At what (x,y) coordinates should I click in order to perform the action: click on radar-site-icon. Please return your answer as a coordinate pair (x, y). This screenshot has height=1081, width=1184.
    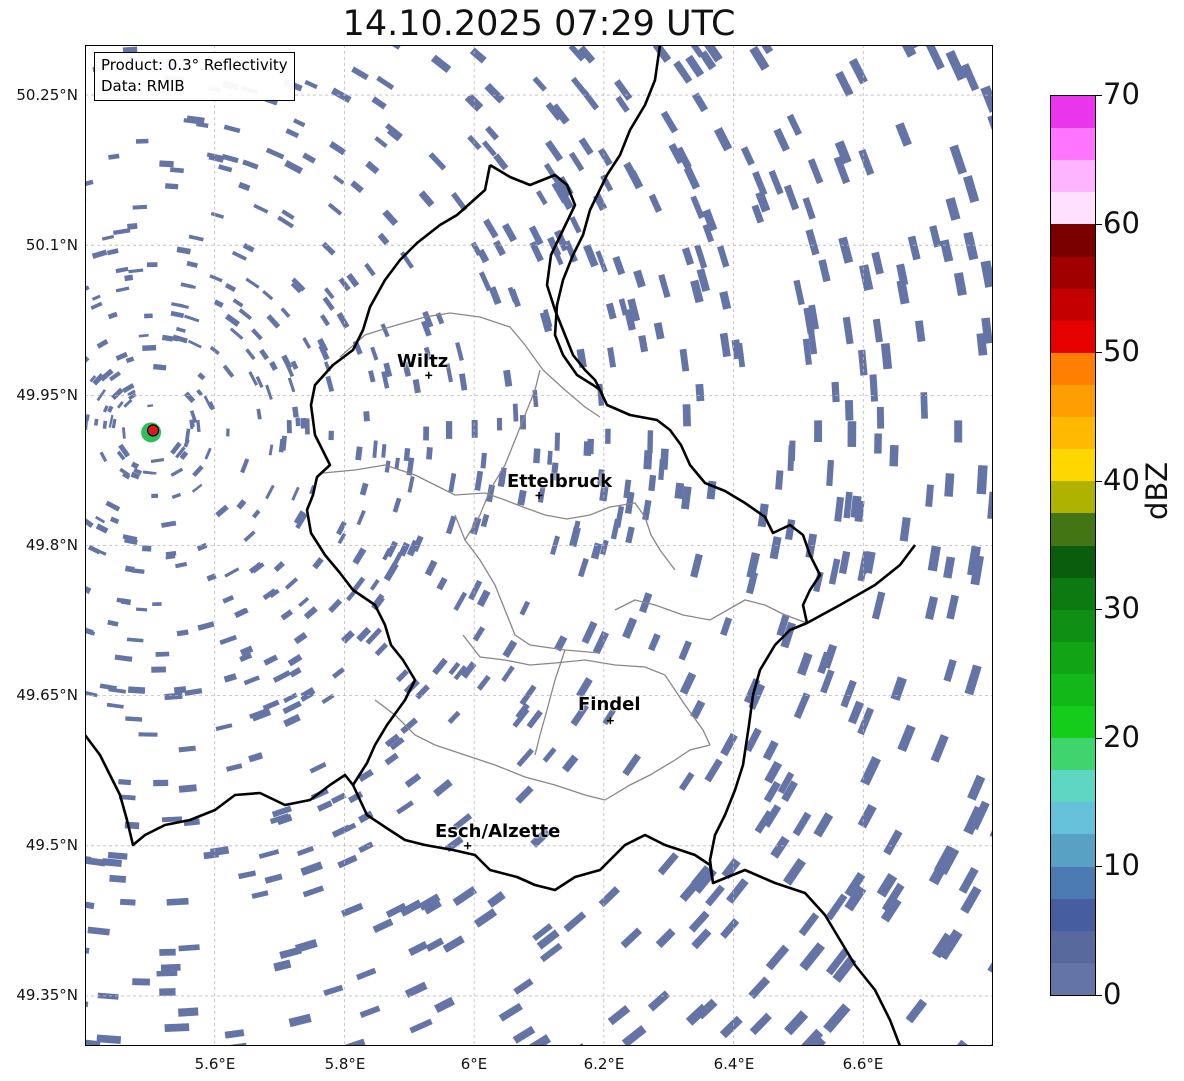
    Looking at the image, I should click on (151, 432).